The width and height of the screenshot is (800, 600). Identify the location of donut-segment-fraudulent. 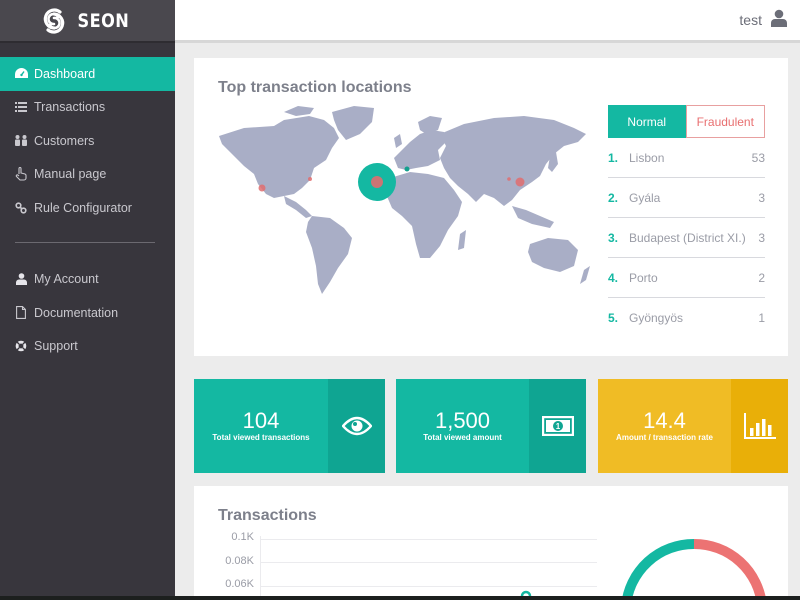
(730, 569).